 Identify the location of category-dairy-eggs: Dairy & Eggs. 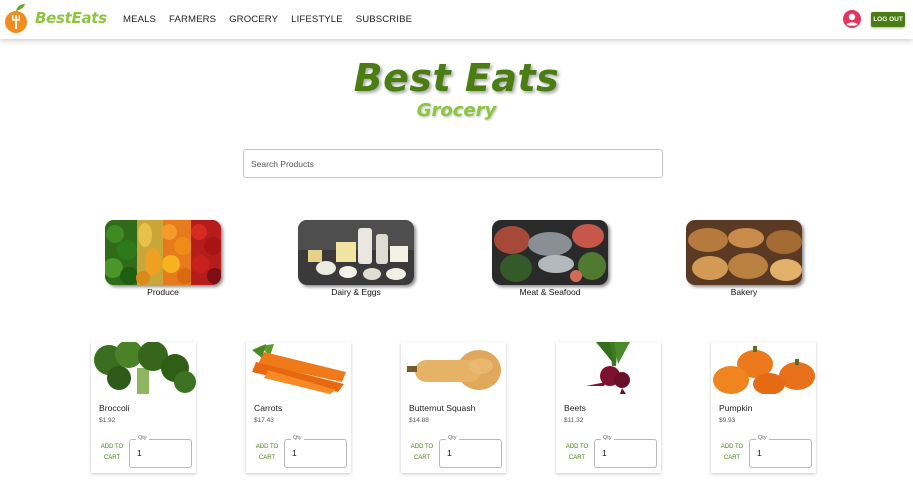
(356, 258).